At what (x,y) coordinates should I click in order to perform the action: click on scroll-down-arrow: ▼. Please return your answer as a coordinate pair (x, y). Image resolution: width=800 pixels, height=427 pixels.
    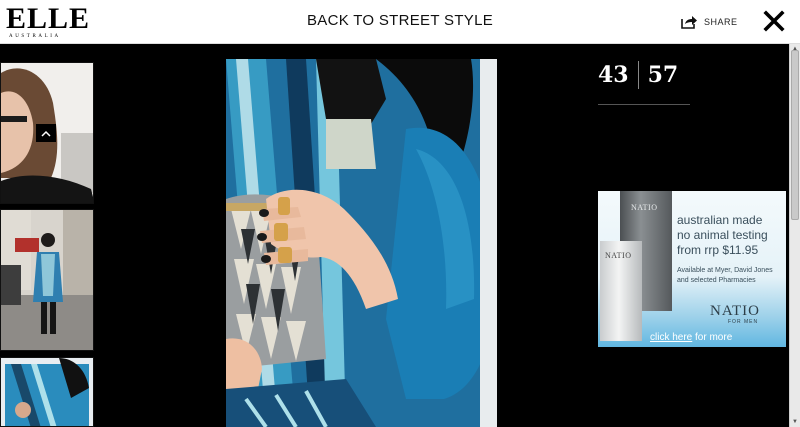
    Looking at the image, I should click on (795, 422).